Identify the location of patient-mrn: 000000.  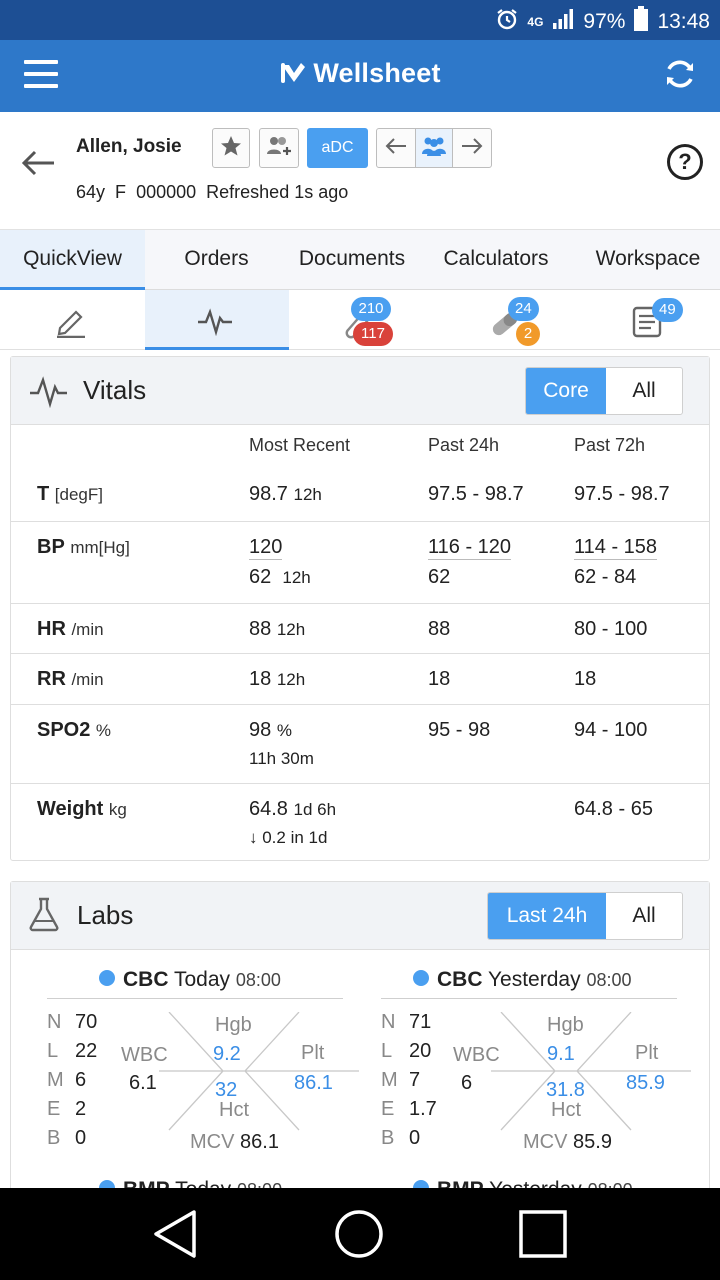
(166, 192).